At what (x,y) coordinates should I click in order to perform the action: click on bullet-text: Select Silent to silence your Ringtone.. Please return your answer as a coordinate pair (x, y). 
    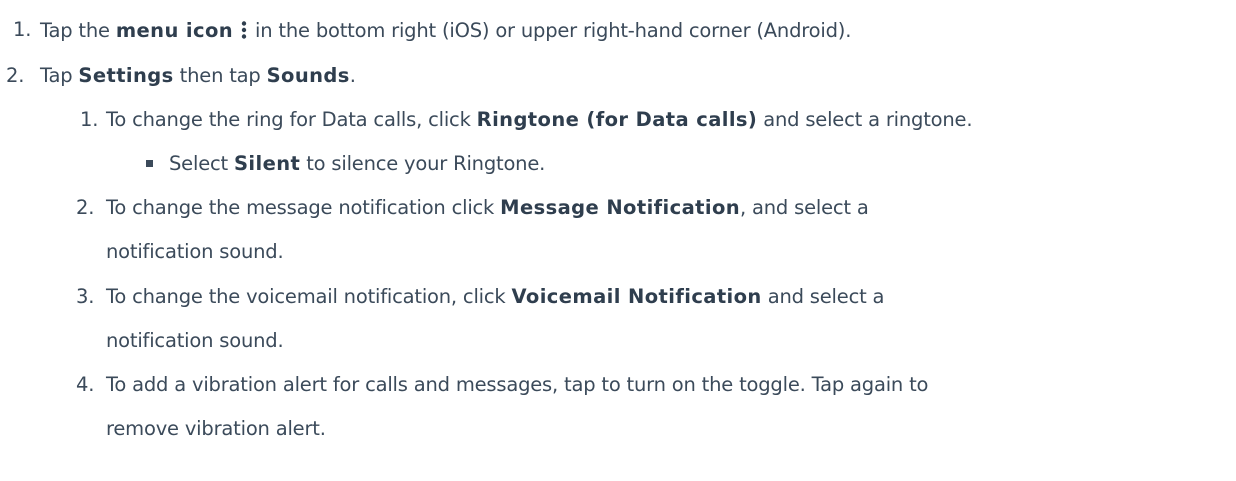
    Looking at the image, I should click on (357, 164).